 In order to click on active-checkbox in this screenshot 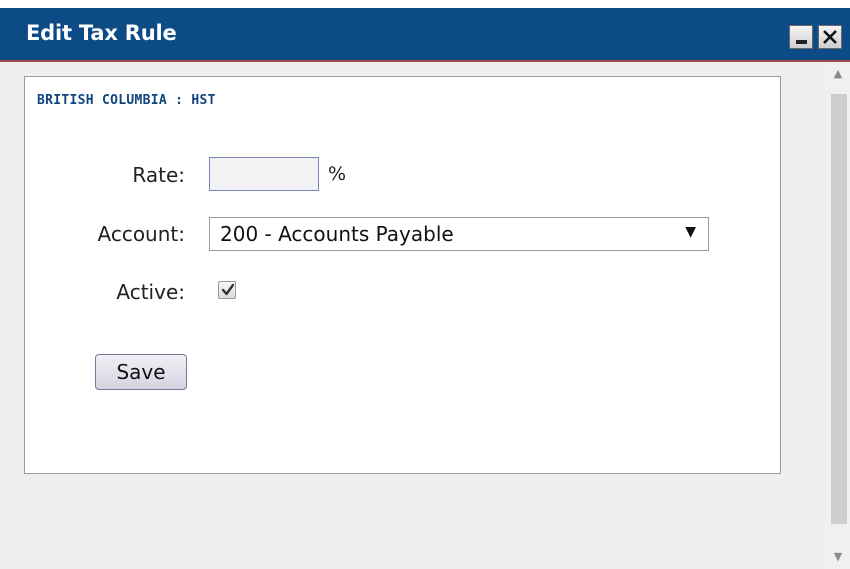, I will do `click(227, 290)`.